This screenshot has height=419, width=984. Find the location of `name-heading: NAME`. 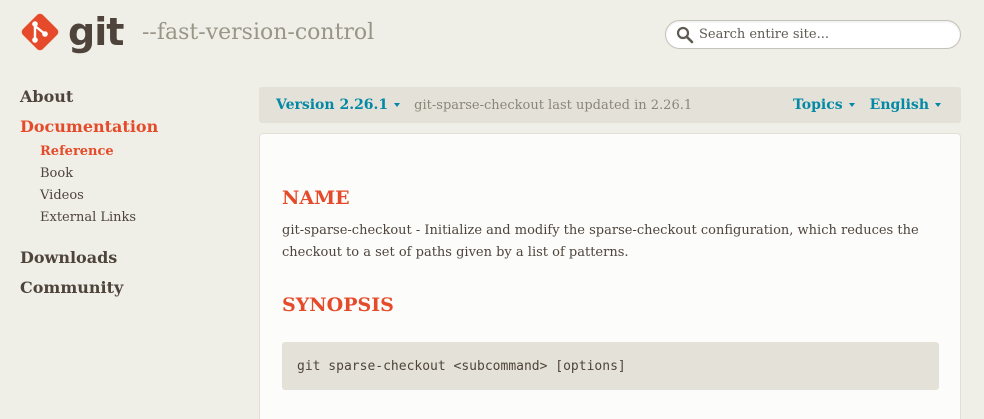

name-heading: NAME is located at coordinates (316, 198).